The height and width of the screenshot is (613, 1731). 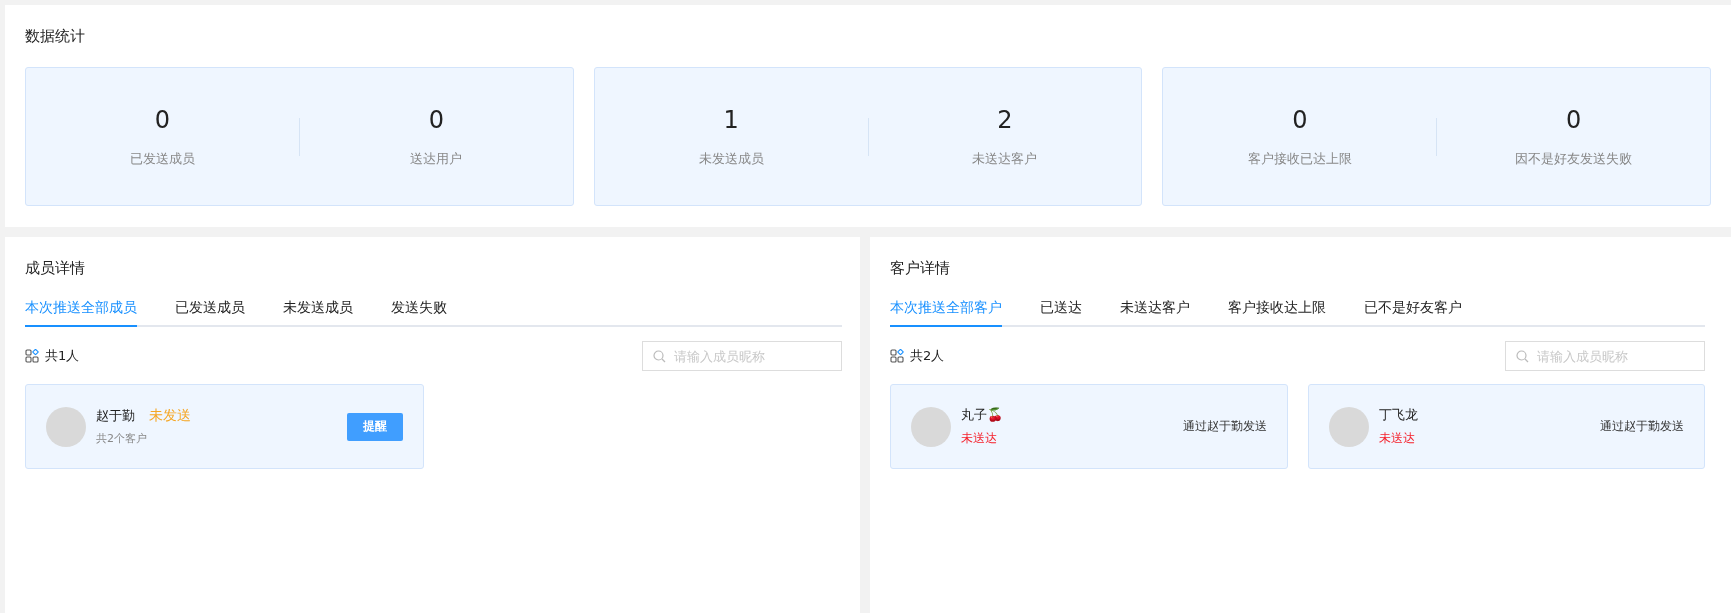 What do you see at coordinates (170, 416) in the screenshot?
I see `status-label: 未发送` at bounding box center [170, 416].